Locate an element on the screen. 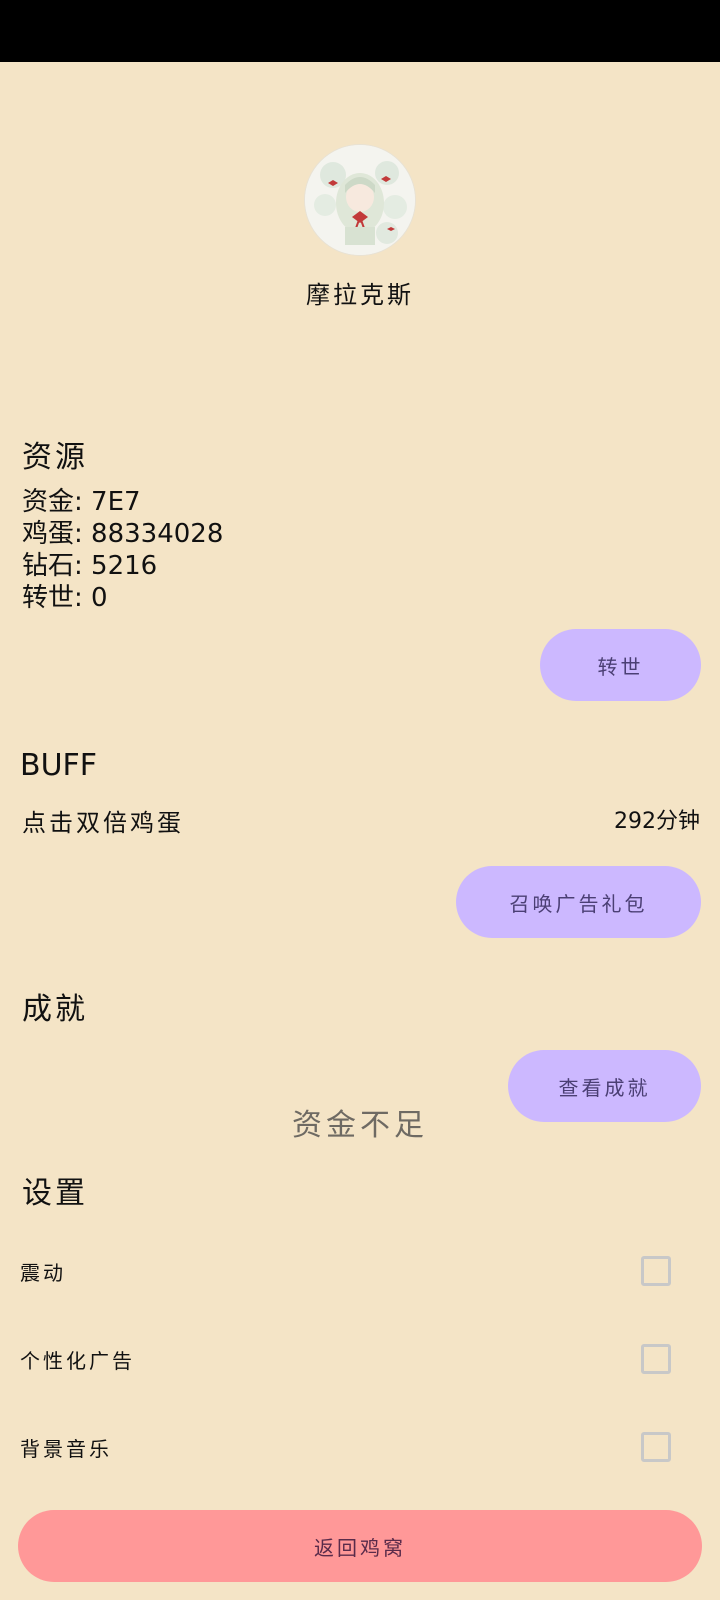 The image size is (720, 1600). setting-background-music-label: 背景音乐 is located at coordinates (66, 1449).